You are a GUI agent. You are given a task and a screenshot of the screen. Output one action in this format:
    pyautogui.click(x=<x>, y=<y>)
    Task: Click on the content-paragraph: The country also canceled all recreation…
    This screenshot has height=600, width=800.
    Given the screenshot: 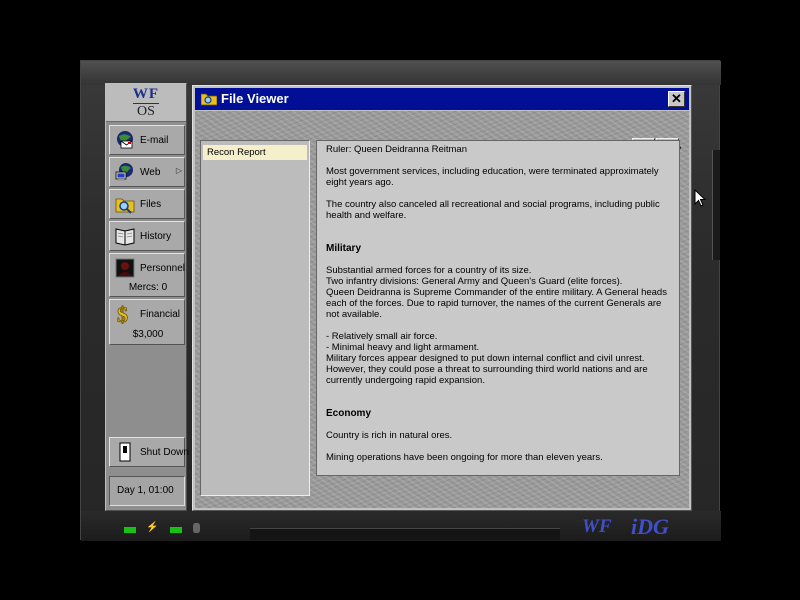 What is the action you would take?
    pyautogui.click(x=493, y=210)
    